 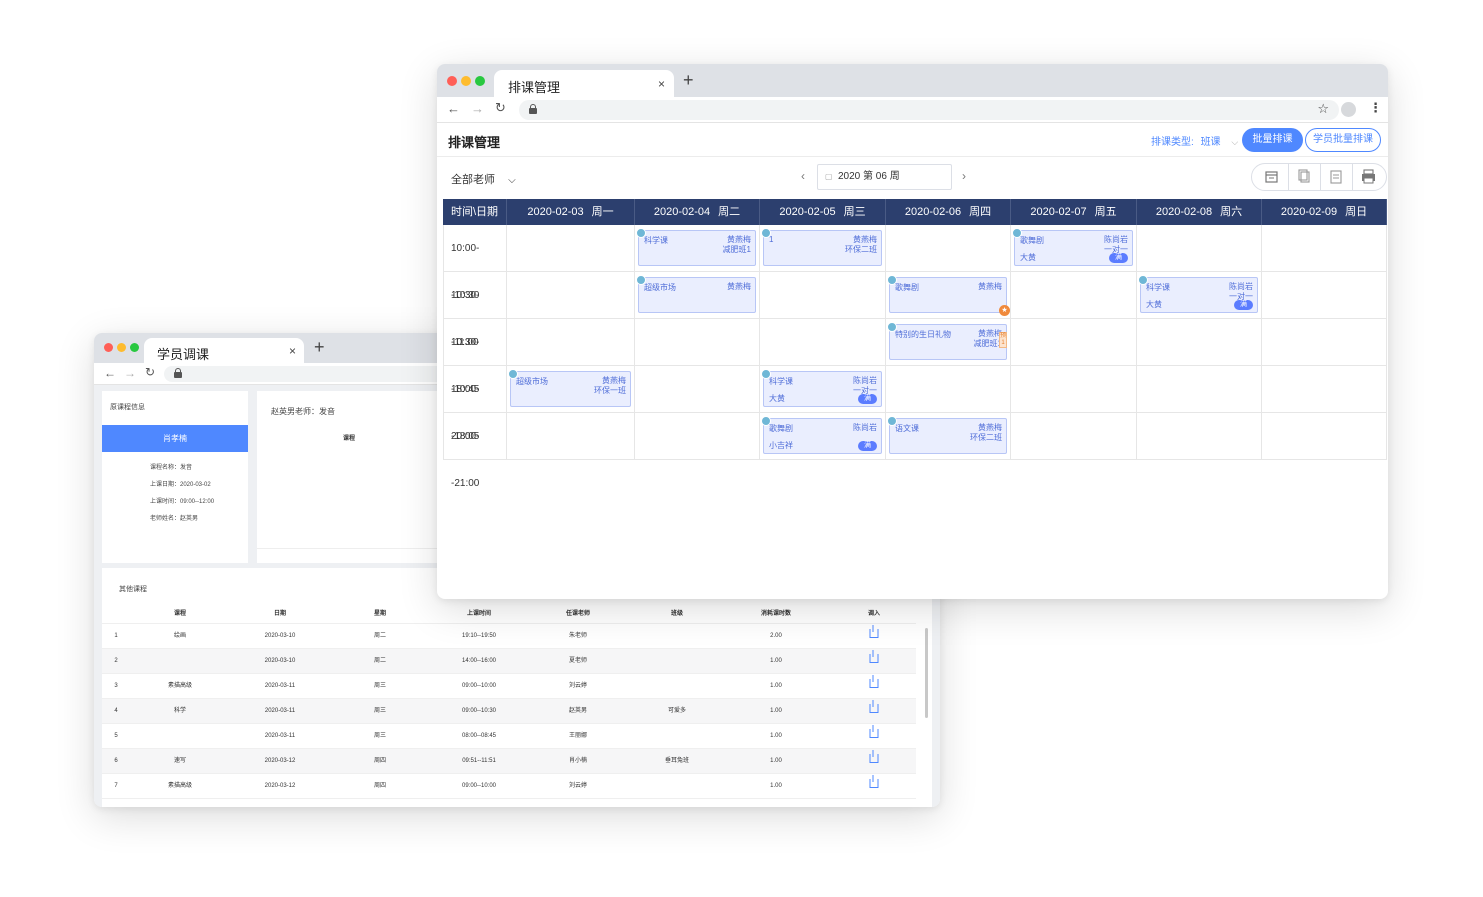 I want to click on address-bar: ☆, so click(x=929, y=110).